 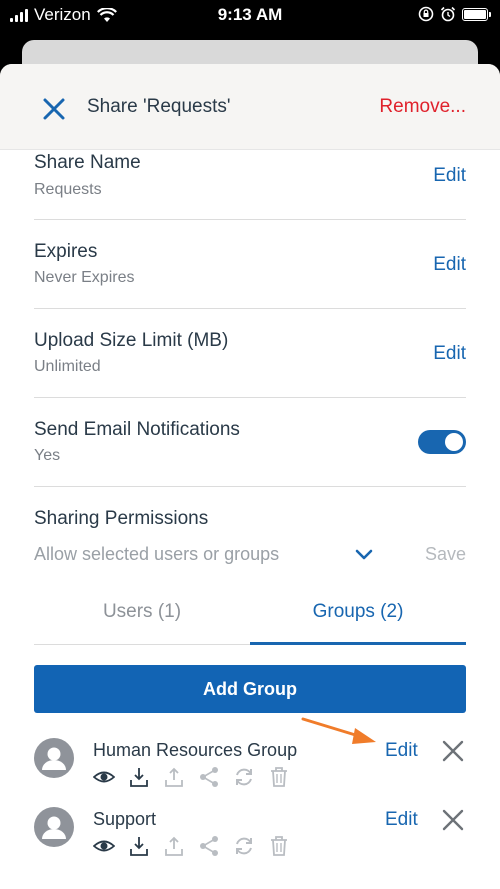 I want to click on add-group-button: Add Group, so click(x=250, y=689).